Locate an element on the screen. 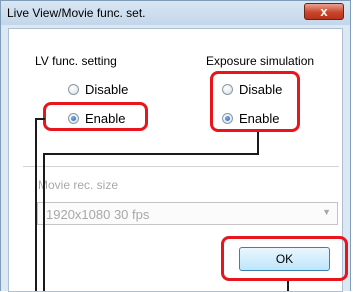 The height and width of the screenshot is (292, 353). callout-highlight-exposure is located at coordinates (255, 101).